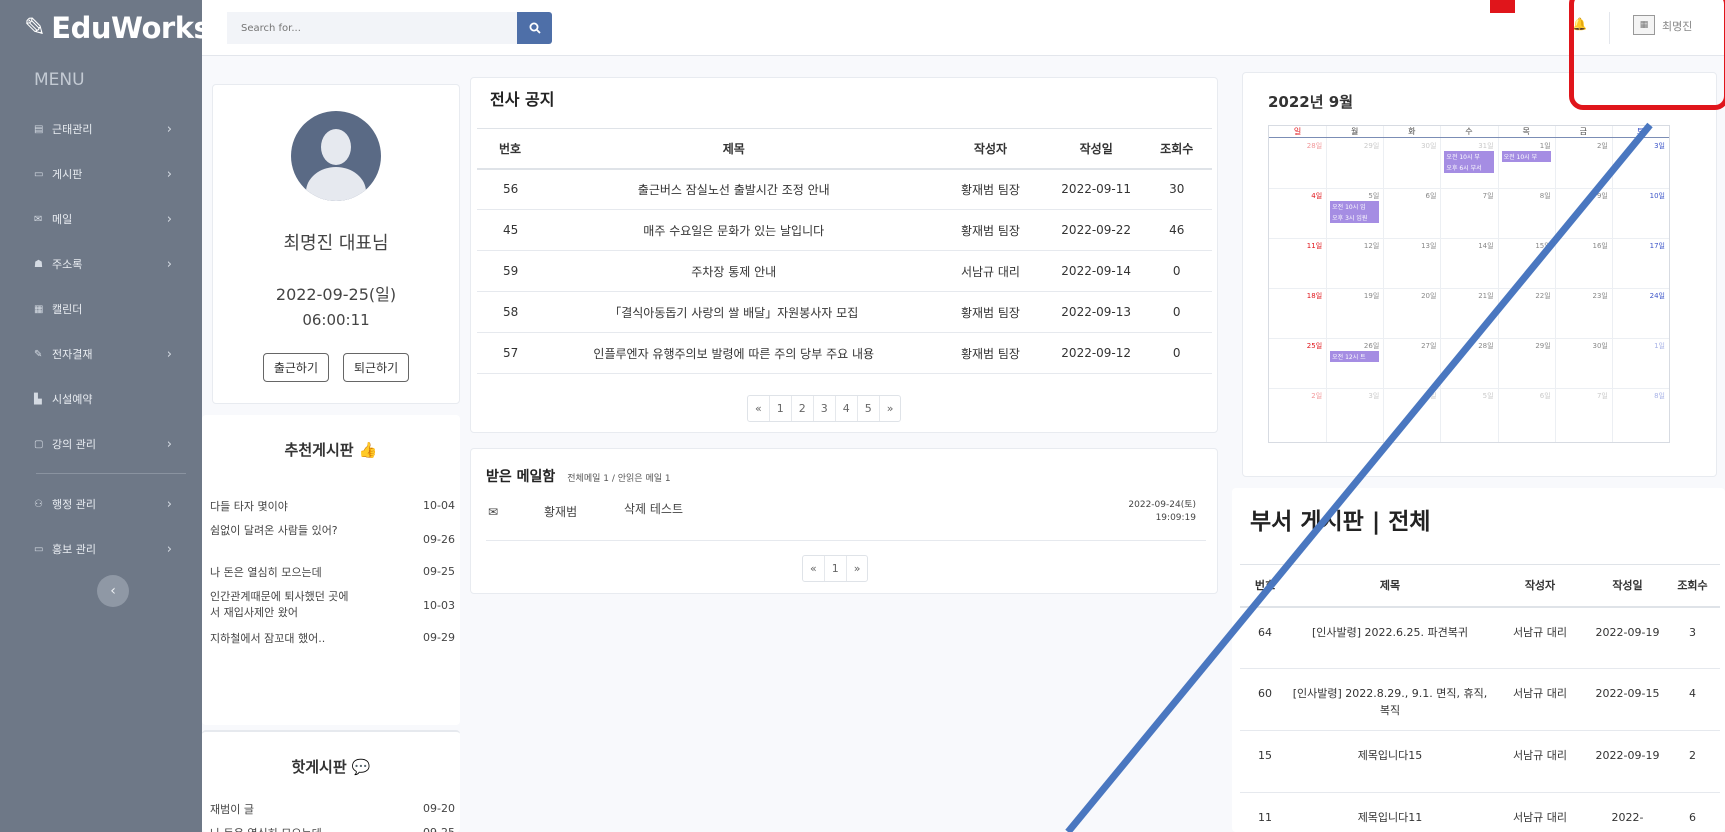 This screenshot has width=1725, height=832. I want to click on sidebar-collapse-button: ‹, so click(113, 591).